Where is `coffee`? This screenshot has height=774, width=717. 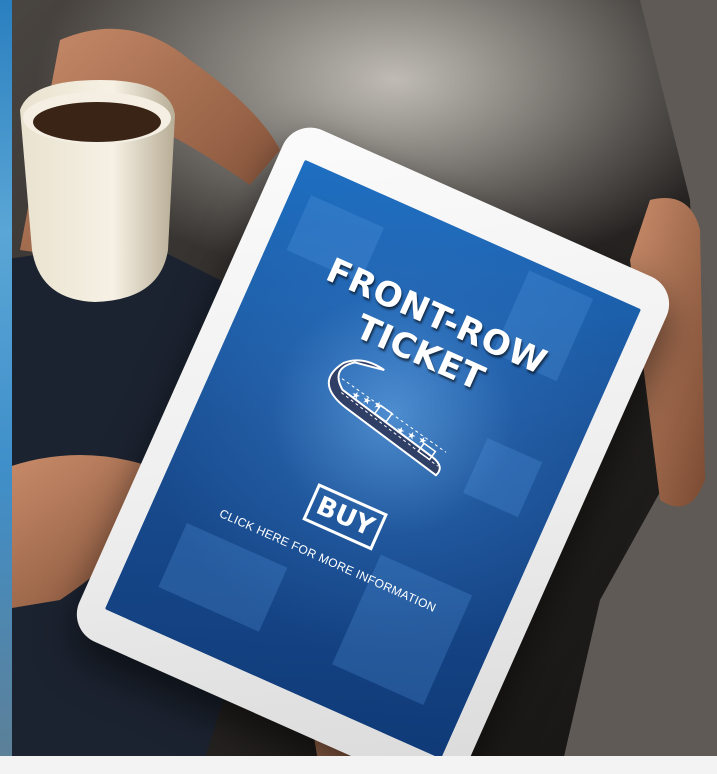 coffee is located at coordinates (97, 122).